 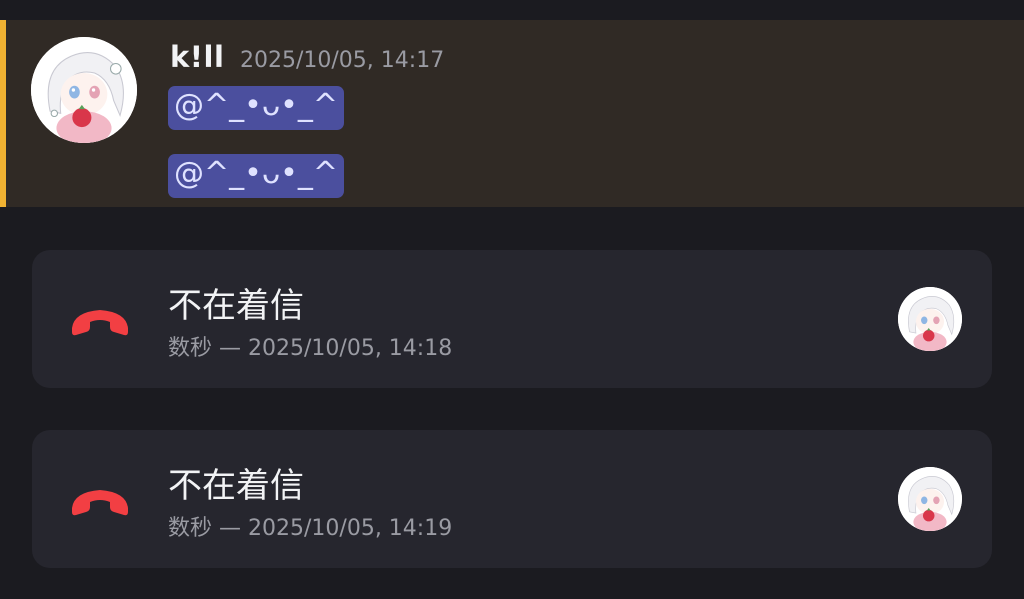 I want to click on author-avatar, so click(x=84, y=90).